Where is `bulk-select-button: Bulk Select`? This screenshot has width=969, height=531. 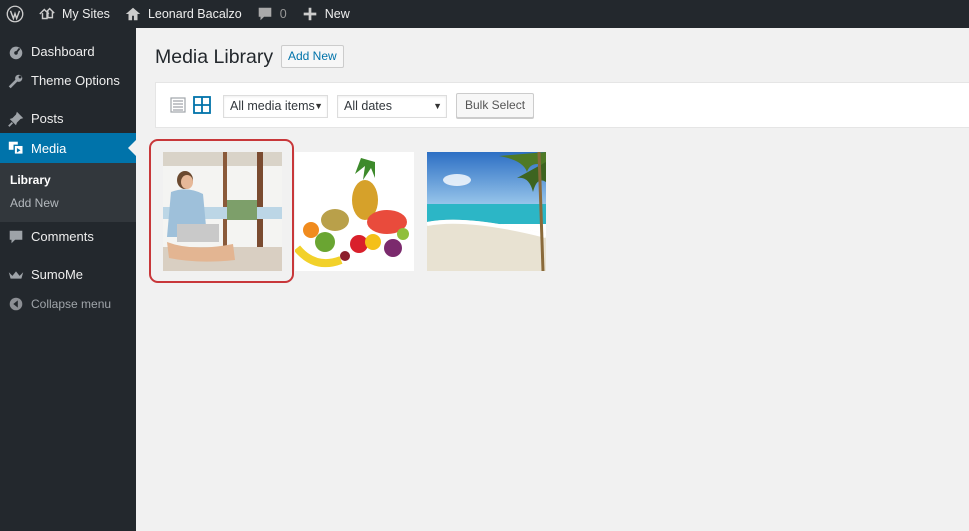 bulk-select-button: Bulk Select is located at coordinates (495, 105).